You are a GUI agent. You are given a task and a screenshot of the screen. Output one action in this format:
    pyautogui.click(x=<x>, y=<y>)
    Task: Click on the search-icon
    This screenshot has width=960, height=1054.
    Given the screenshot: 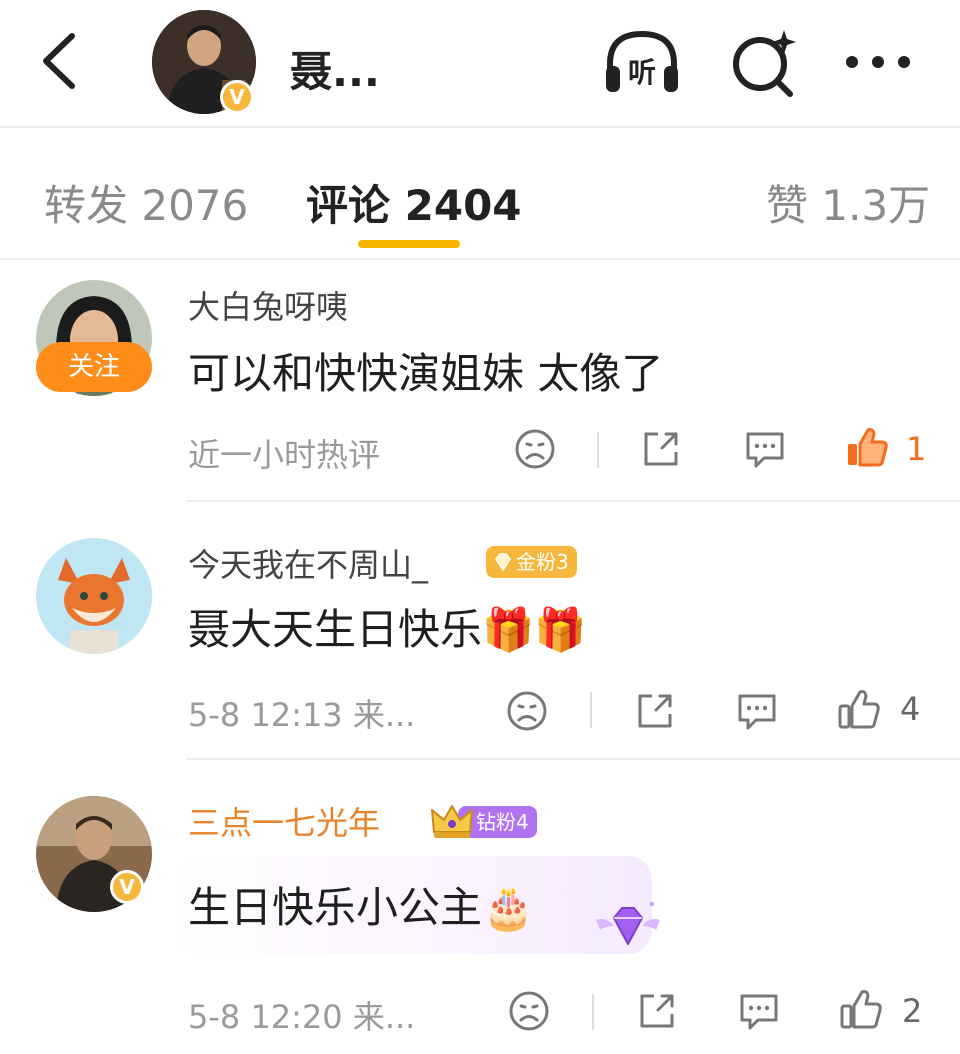 What is the action you would take?
    pyautogui.click(x=764, y=63)
    